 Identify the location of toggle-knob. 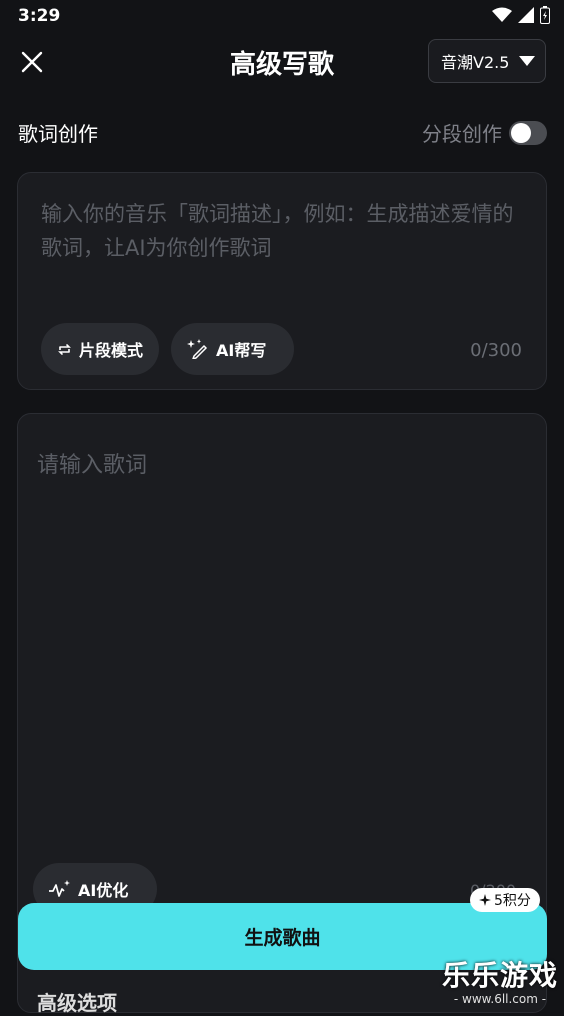
(521, 133).